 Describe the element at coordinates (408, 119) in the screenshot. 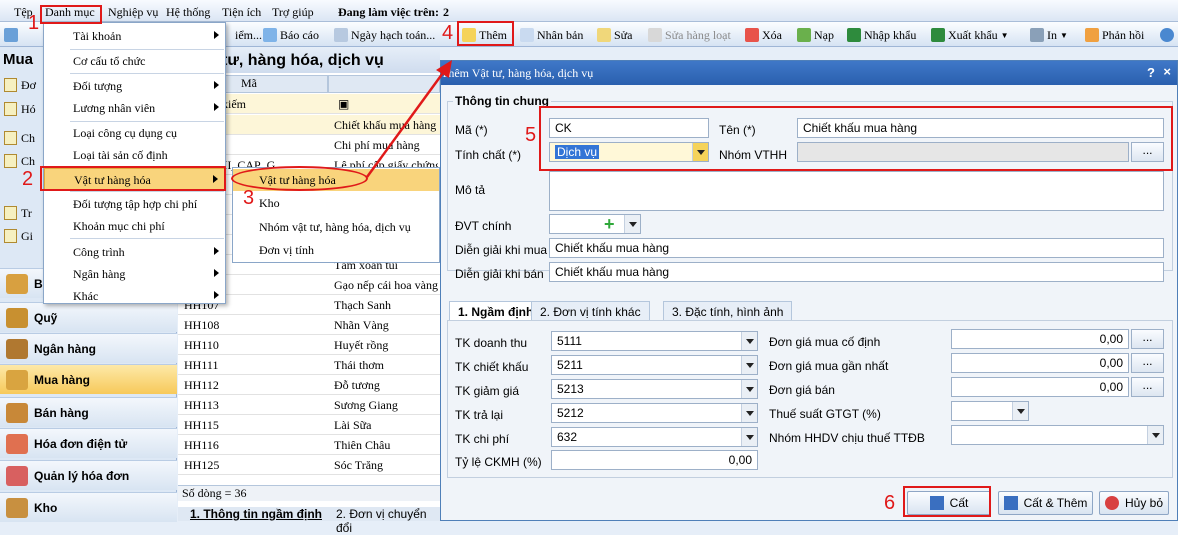

I see `annotation-arrow` at that location.